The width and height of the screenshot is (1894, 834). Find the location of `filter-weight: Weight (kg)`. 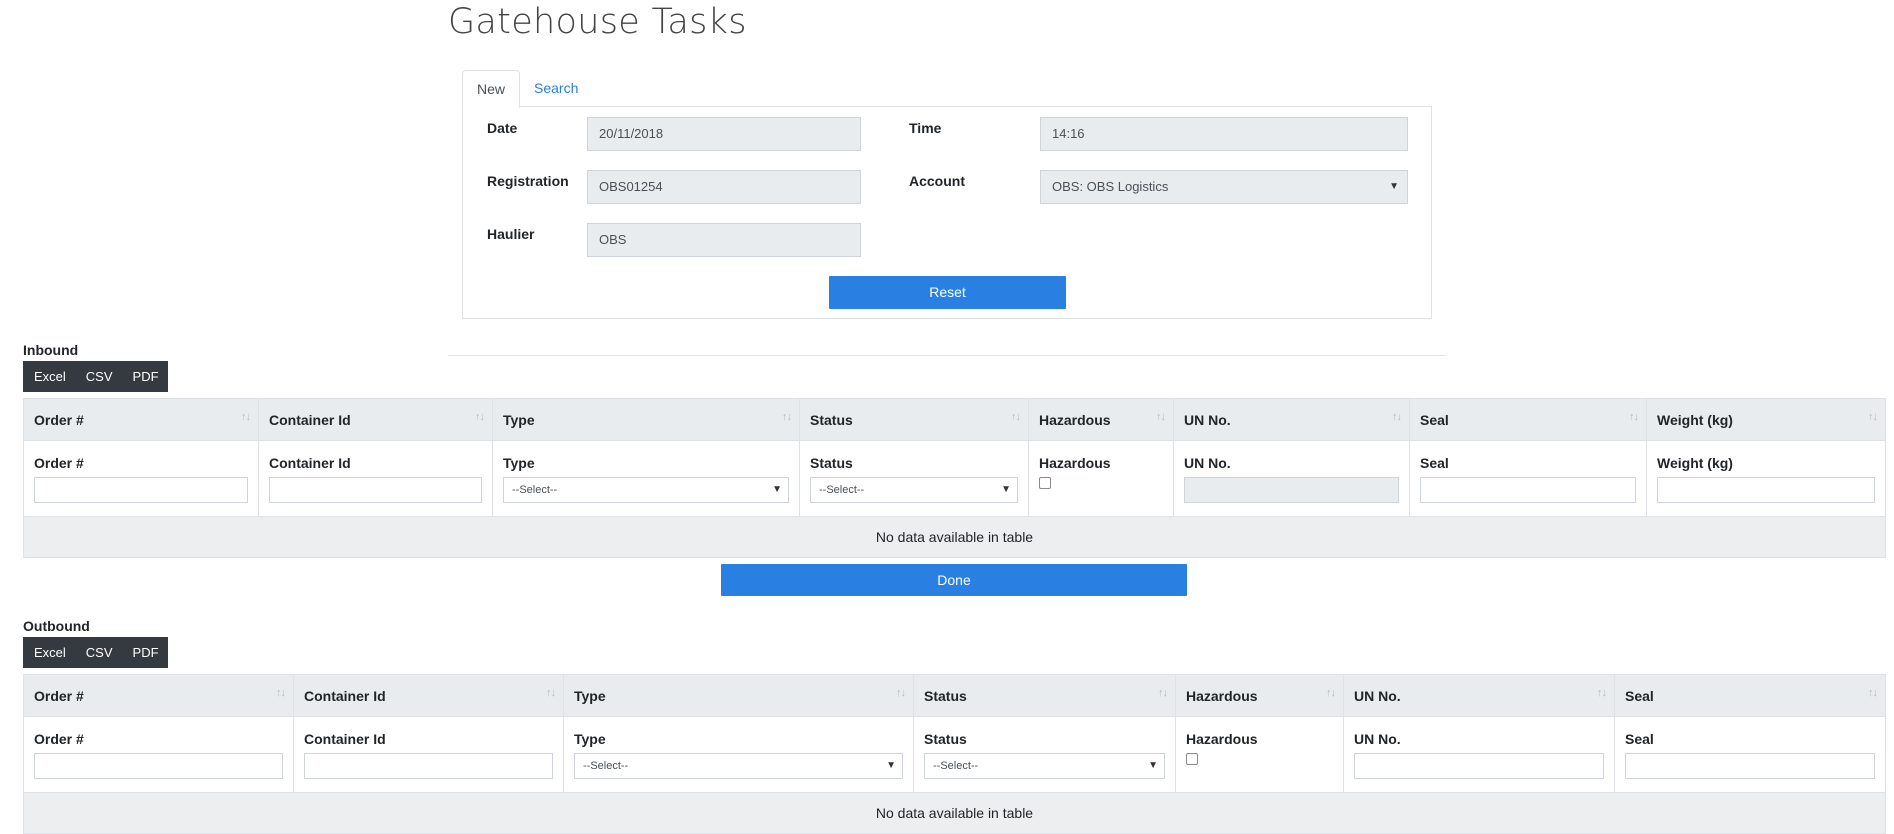

filter-weight: Weight (kg) is located at coordinates (1766, 478).